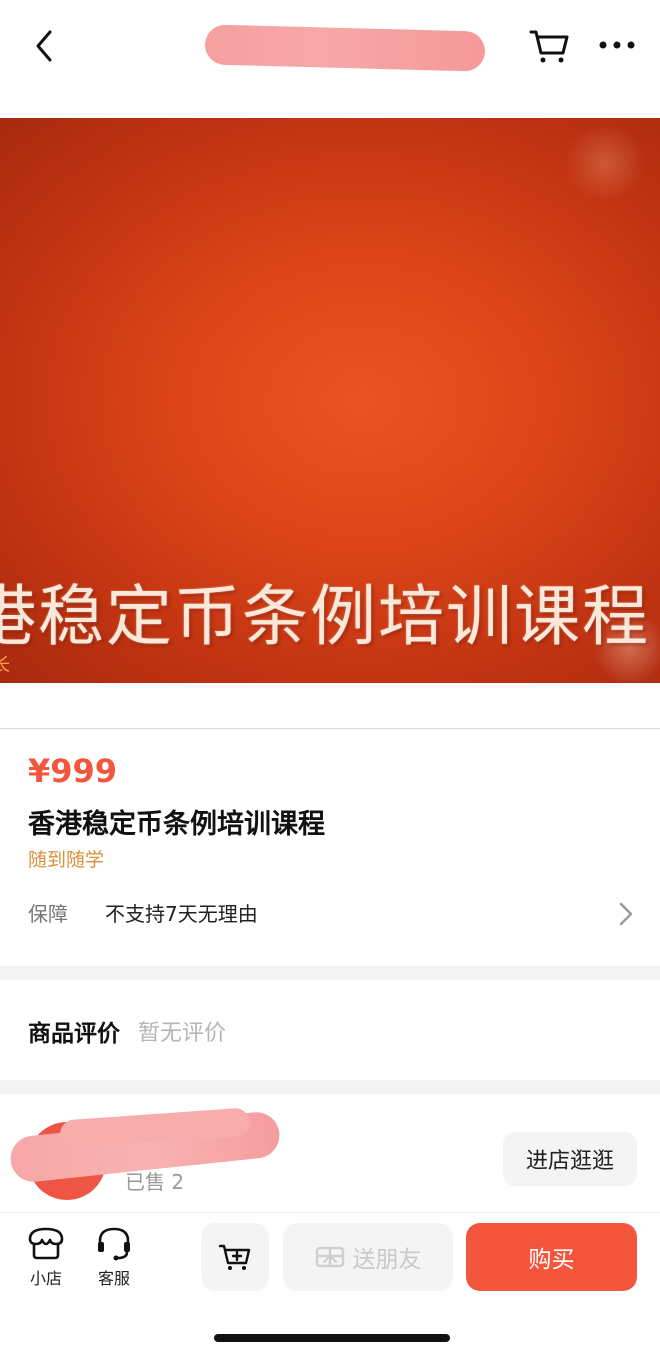 The width and height of the screenshot is (660, 1357). I want to click on banner-title: 港稳定币条例培训课程, so click(325, 616).